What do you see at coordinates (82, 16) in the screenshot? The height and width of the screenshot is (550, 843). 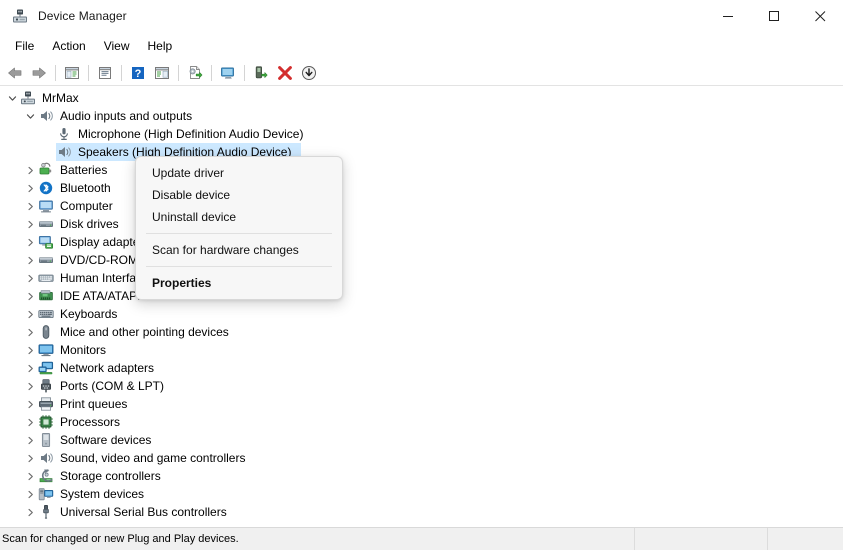 I see `window-title: Device Manager` at bounding box center [82, 16].